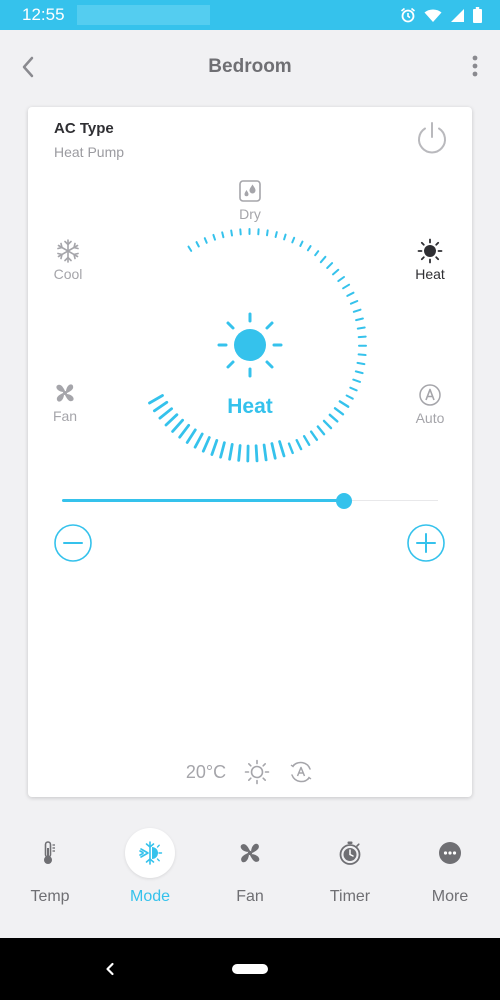  Describe the element at coordinates (250, 969) in the screenshot. I see `system-home-pill` at that location.